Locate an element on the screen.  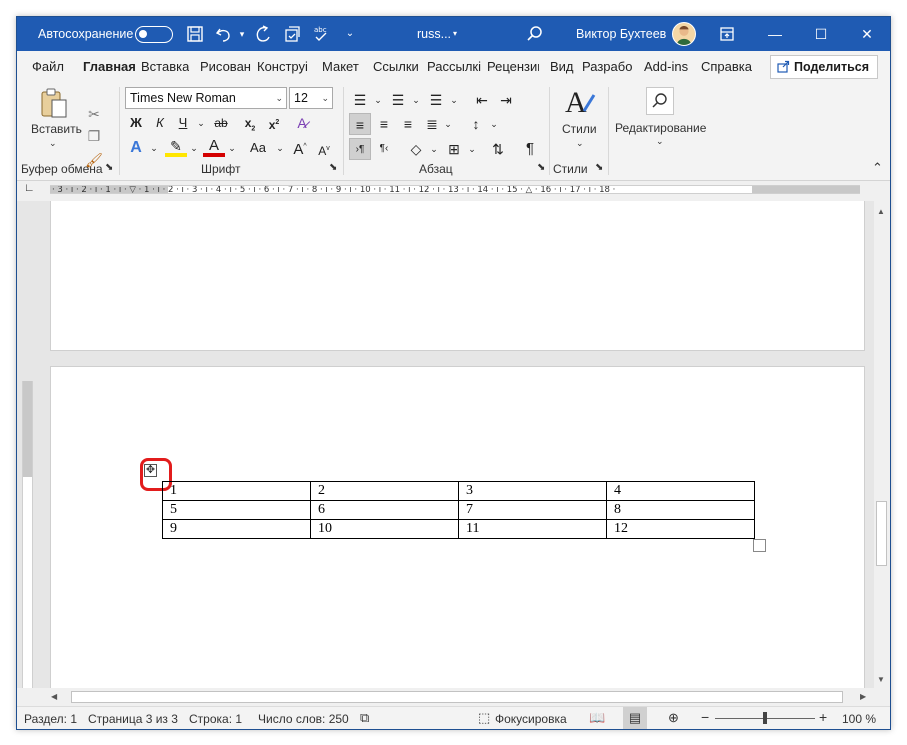
horizontal-scrollbar: ◀ ▶ is located at coordinates (453, 697).